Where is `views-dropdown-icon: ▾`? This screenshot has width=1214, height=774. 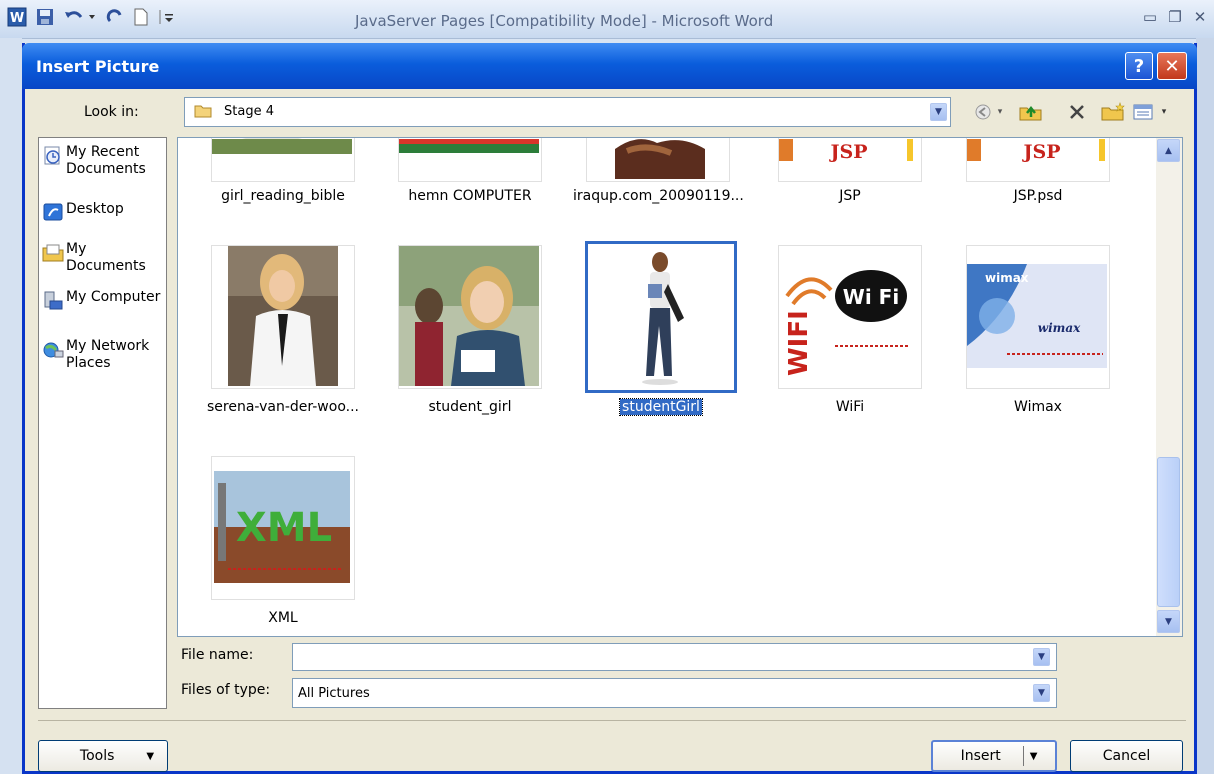 views-dropdown-icon: ▾ is located at coordinates (1164, 112).